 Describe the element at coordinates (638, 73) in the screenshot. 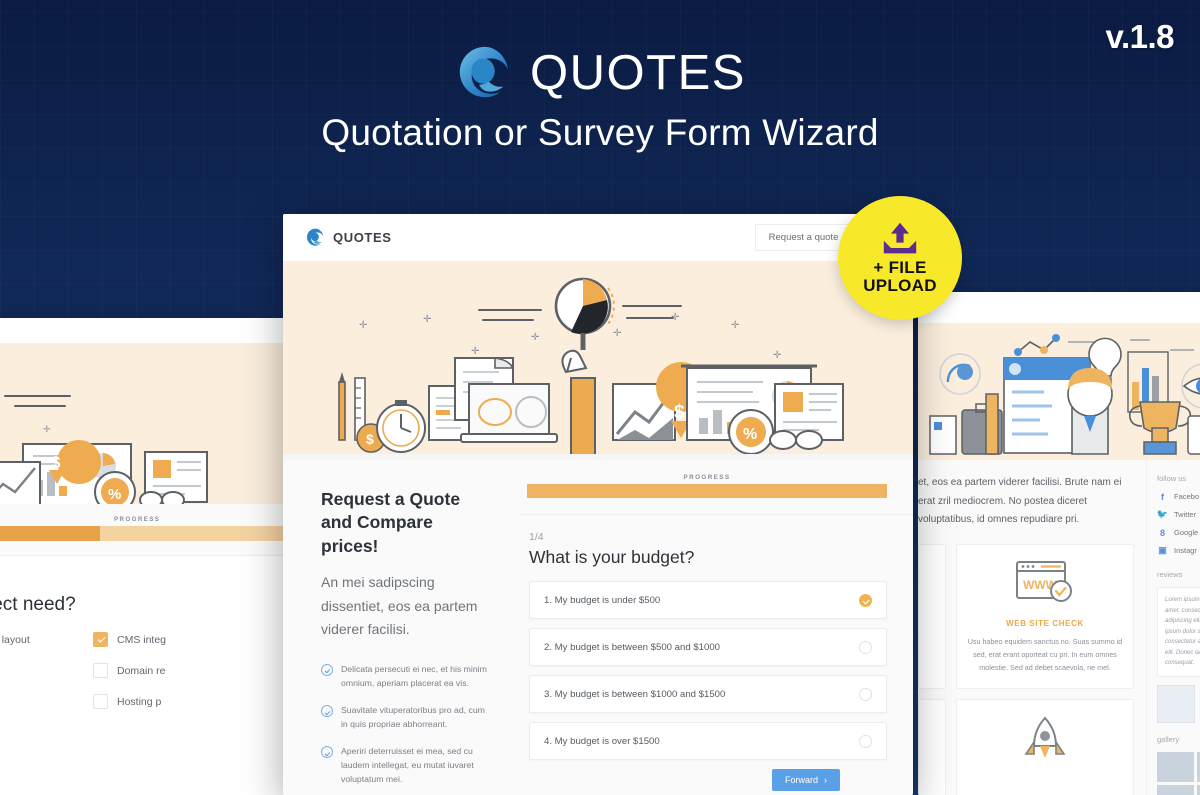

I see `brand-name: QUOTES` at that location.